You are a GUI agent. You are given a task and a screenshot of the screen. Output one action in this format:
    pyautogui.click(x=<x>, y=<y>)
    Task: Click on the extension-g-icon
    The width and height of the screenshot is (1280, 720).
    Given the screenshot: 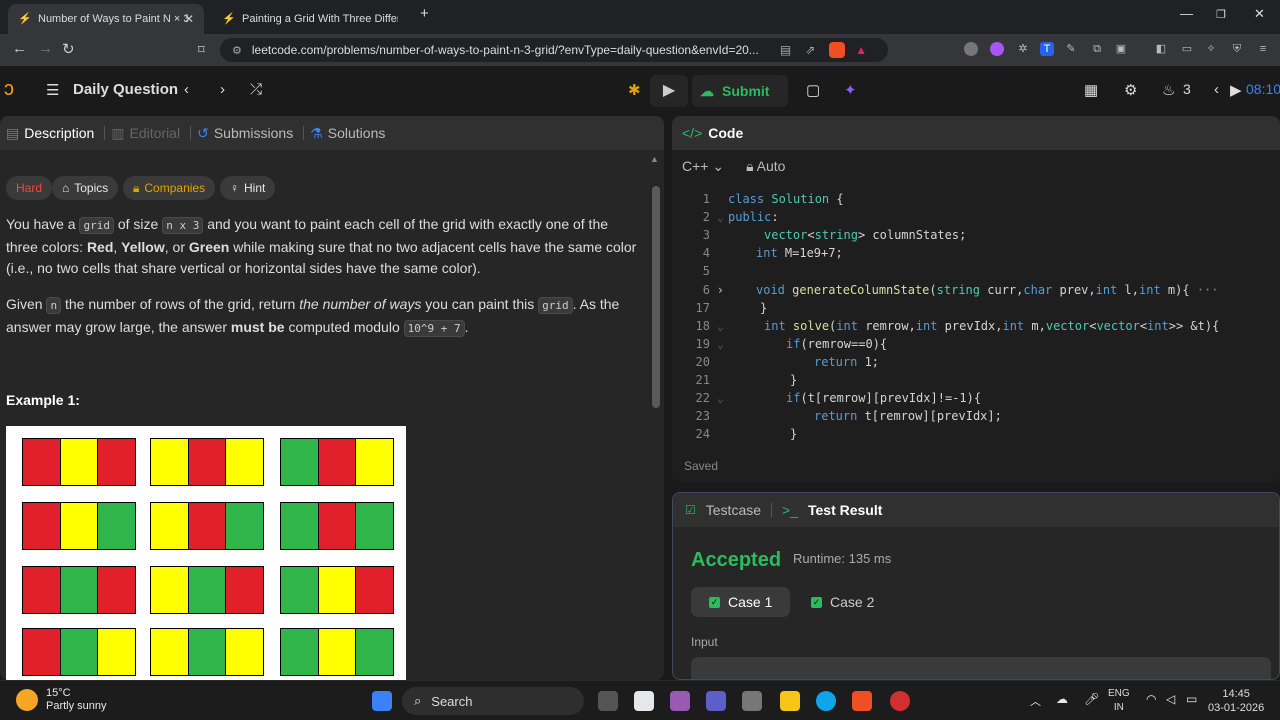 What is the action you would take?
    pyautogui.click(x=971, y=49)
    